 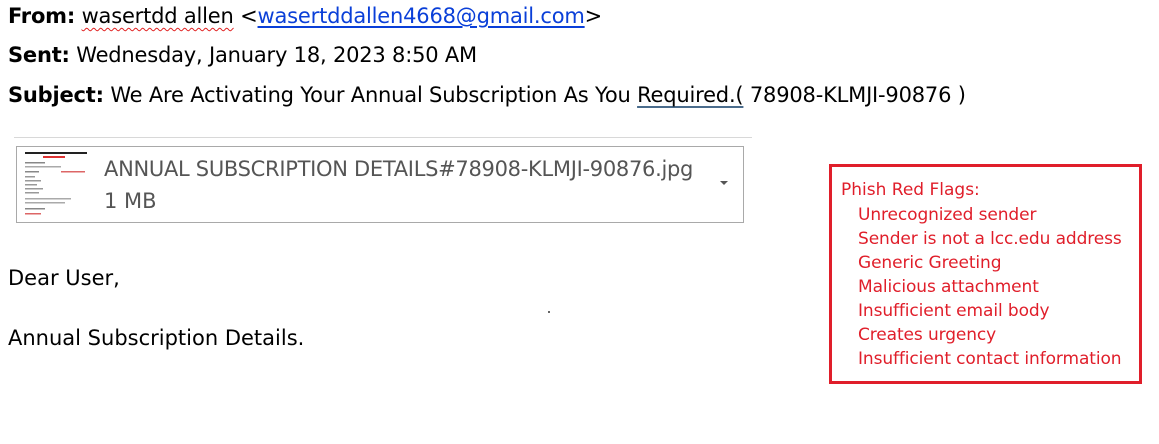 What do you see at coordinates (249, 16) in the screenshot?
I see `email-open-bracket: <` at bounding box center [249, 16].